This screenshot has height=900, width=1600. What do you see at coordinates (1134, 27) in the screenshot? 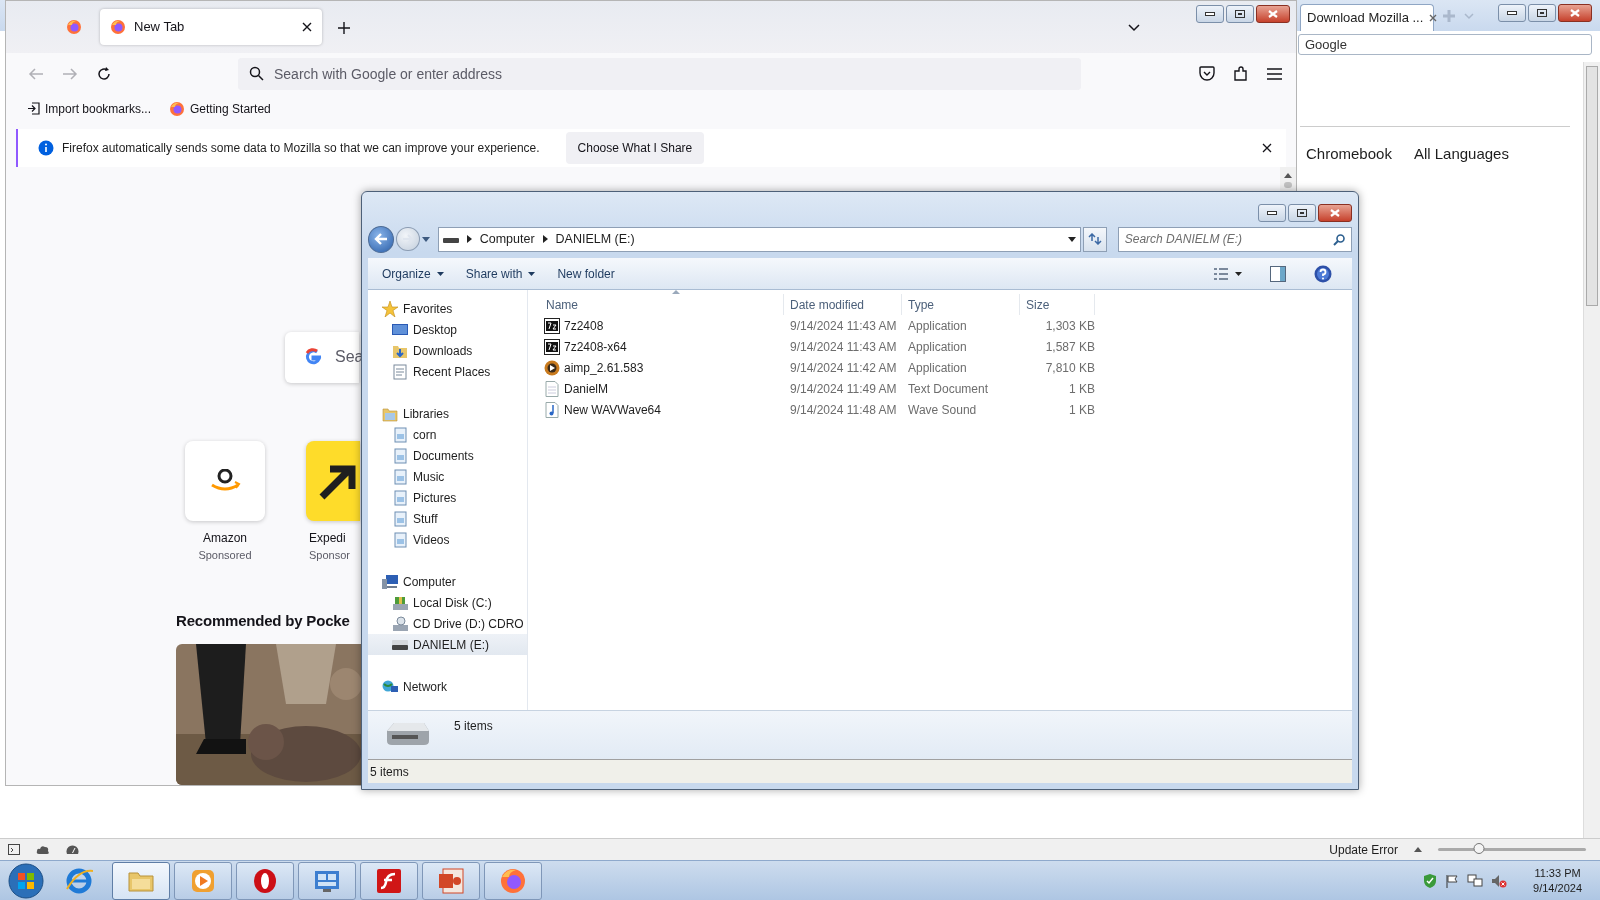
I see `tab-list-icon` at bounding box center [1134, 27].